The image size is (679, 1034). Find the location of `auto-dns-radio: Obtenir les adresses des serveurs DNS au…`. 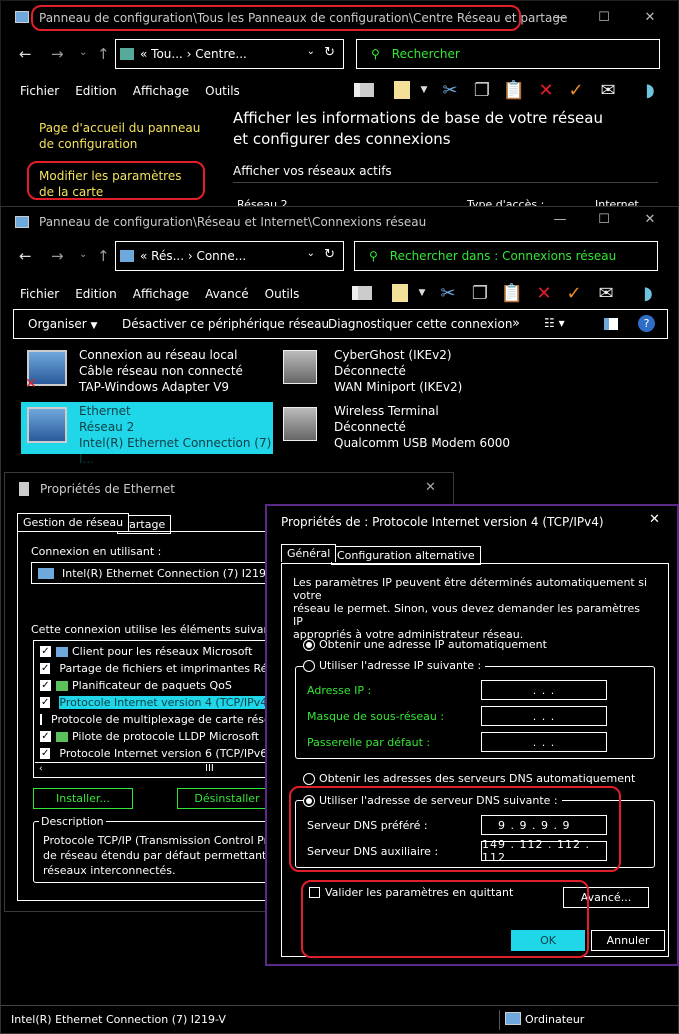

auto-dns-radio: Obtenir les adresses des serveurs DNS au… is located at coordinates (469, 778).